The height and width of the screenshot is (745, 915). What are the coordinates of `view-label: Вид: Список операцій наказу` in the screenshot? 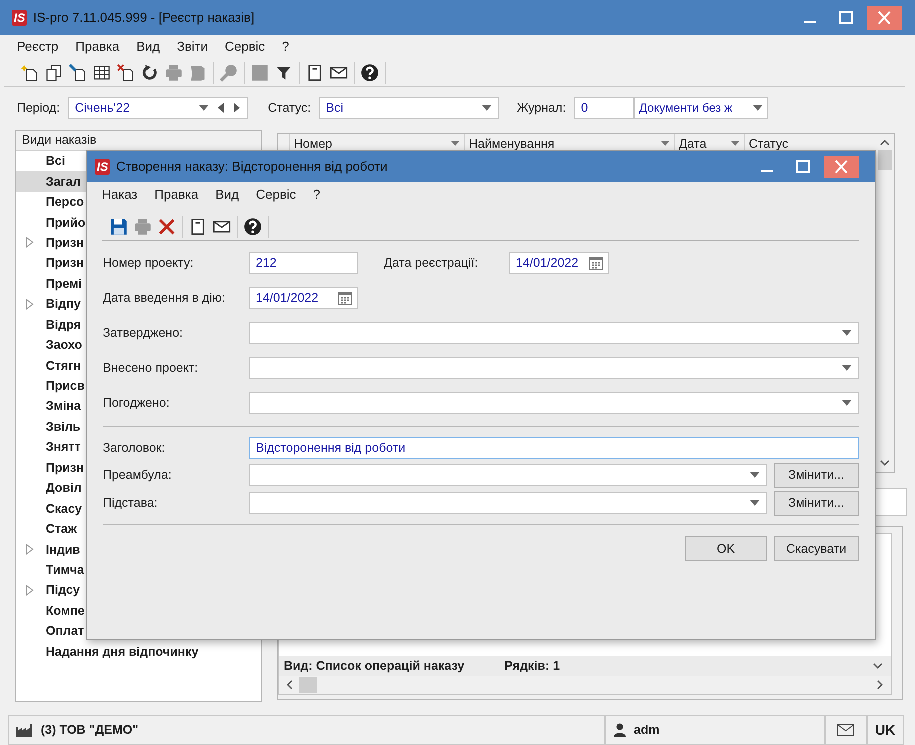 It's located at (374, 666).